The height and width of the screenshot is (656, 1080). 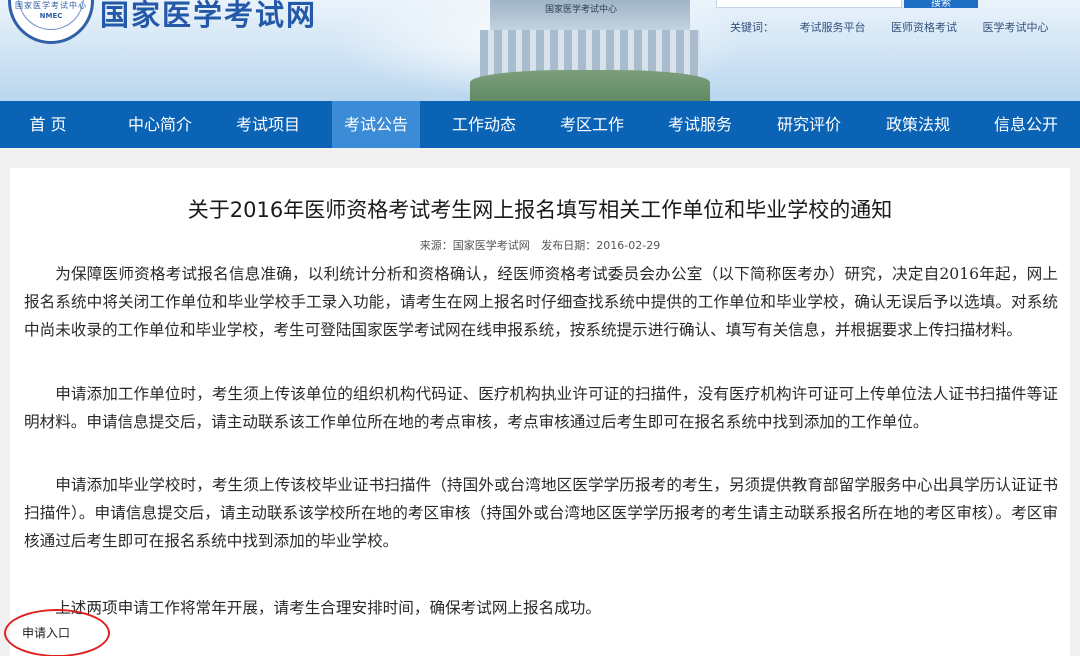 What do you see at coordinates (590, 85) in the screenshot?
I see `building-trees` at bounding box center [590, 85].